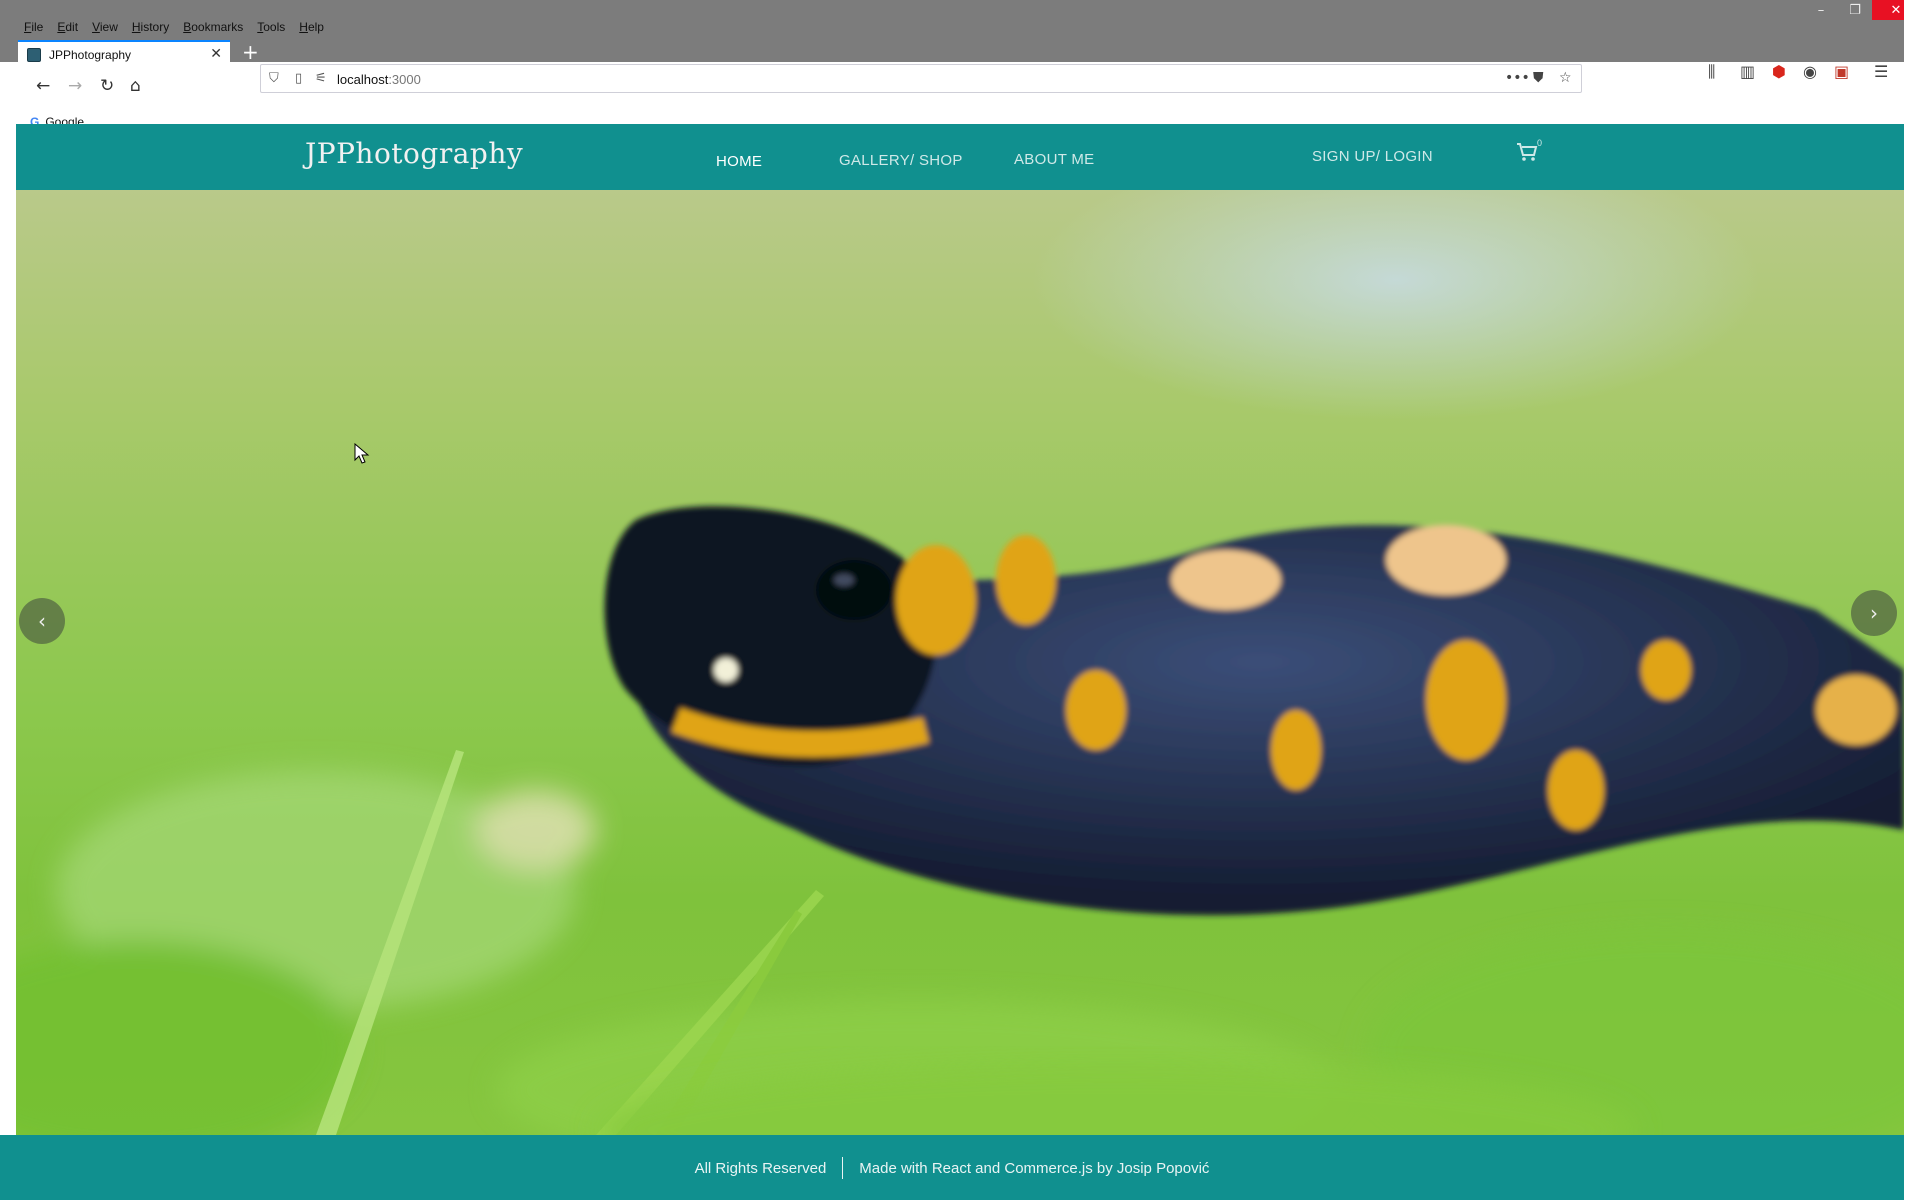 Image resolution: width=1920 pixels, height=1200 pixels. Describe the element at coordinates (414, 153) in the screenshot. I see `site-logo: JPPhotography` at that location.